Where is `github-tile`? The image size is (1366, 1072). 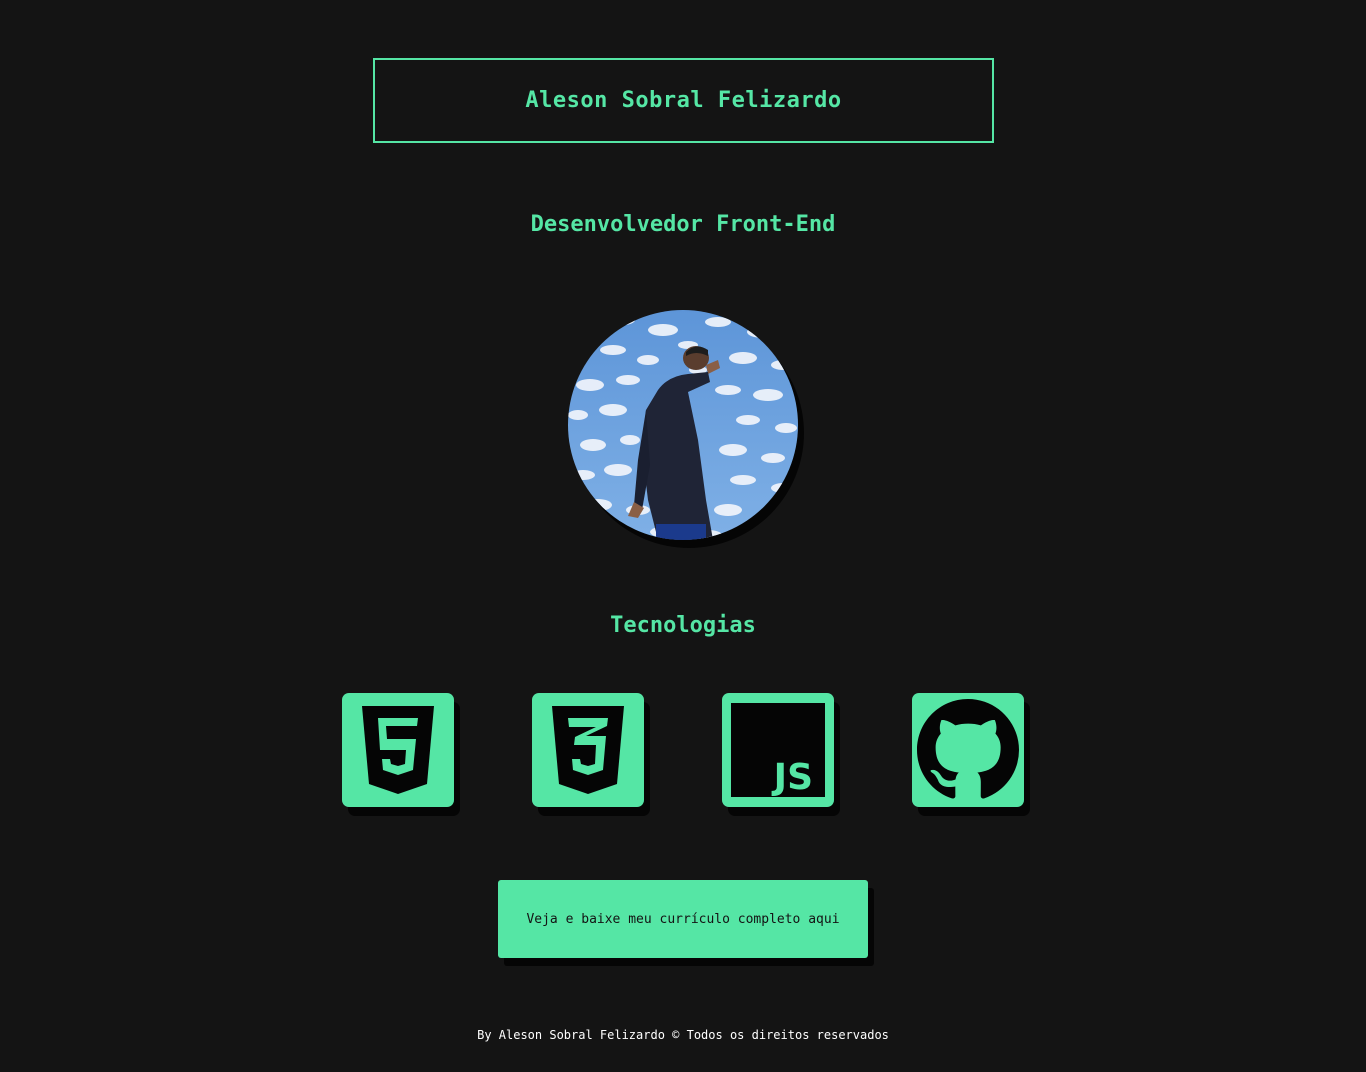 github-tile is located at coordinates (968, 750).